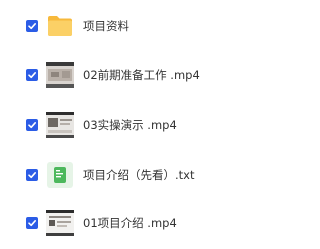 This screenshot has width=320, height=249. What do you see at coordinates (60, 175) in the screenshot?
I see `txt-file-icon` at bounding box center [60, 175].